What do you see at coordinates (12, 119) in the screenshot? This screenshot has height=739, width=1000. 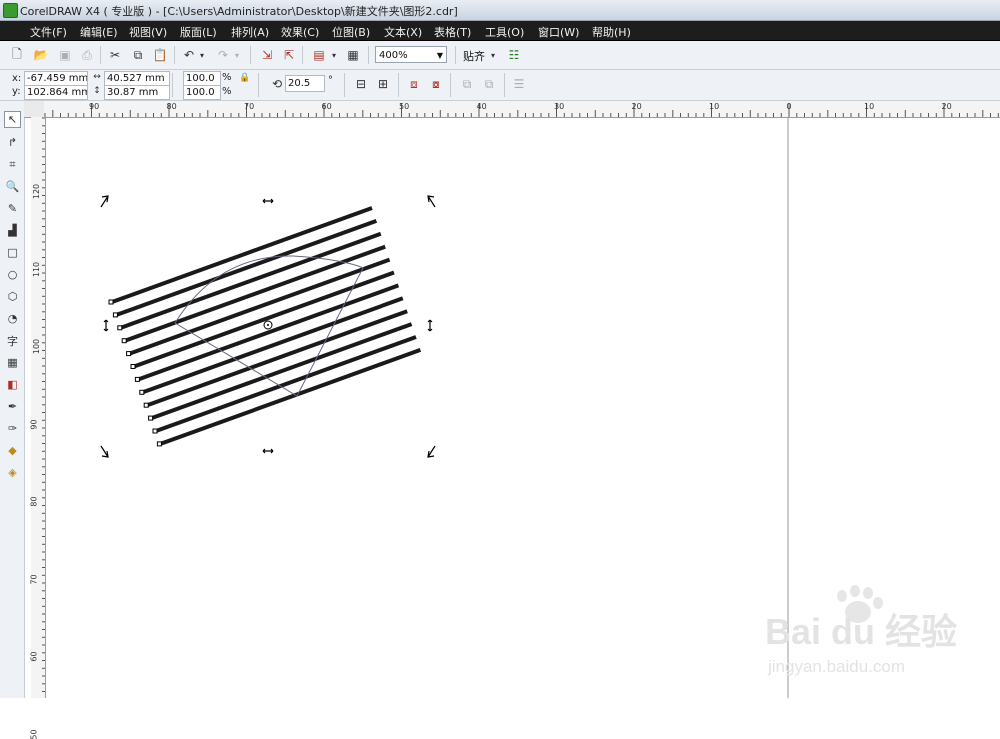 I see `pick-tool-icon: ↖` at bounding box center [12, 119].